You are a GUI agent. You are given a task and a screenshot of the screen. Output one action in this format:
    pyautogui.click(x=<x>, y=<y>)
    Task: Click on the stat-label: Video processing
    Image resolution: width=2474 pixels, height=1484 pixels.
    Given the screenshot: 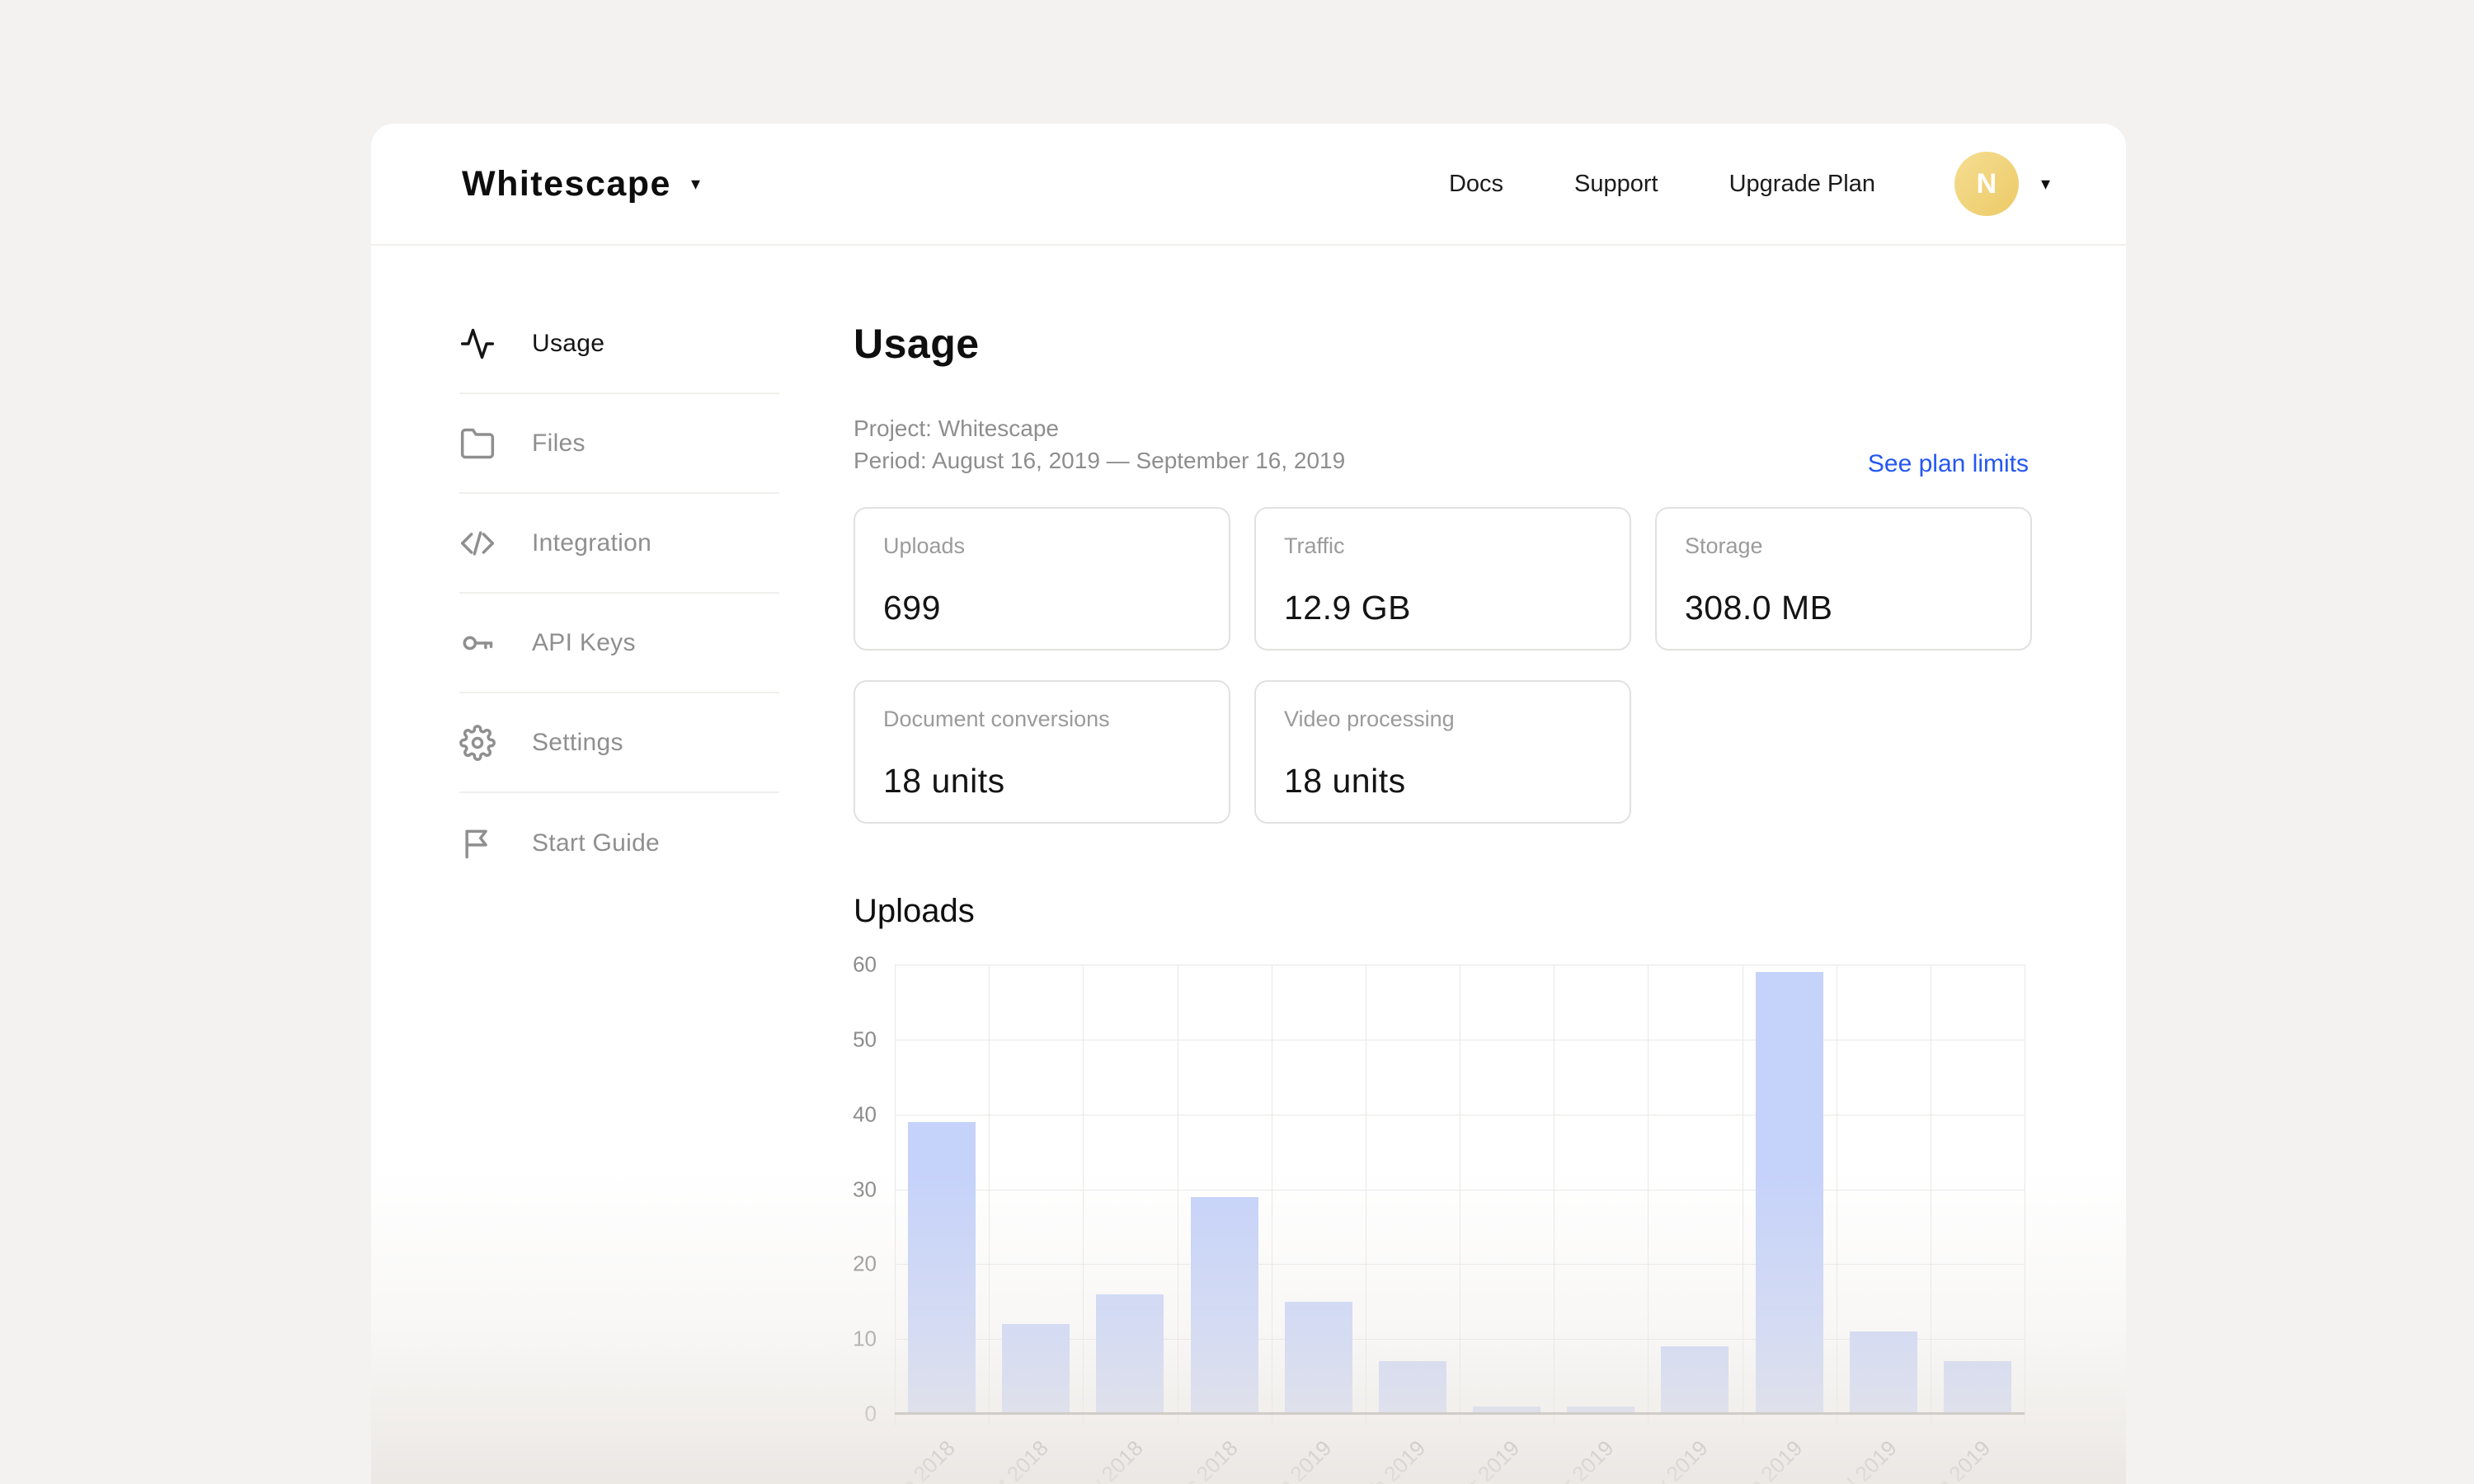 What is the action you would take?
    pyautogui.click(x=1369, y=719)
    